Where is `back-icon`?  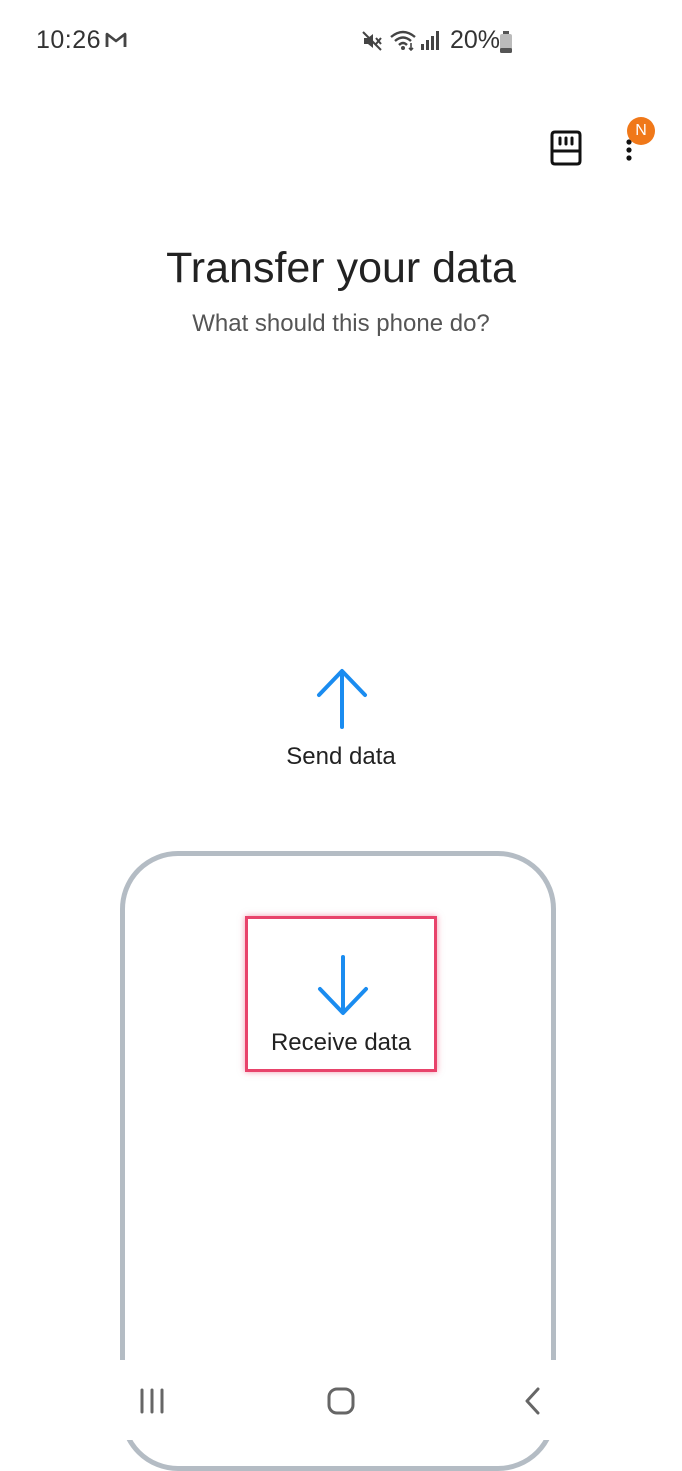
back-icon is located at coordinates (532, 1403).